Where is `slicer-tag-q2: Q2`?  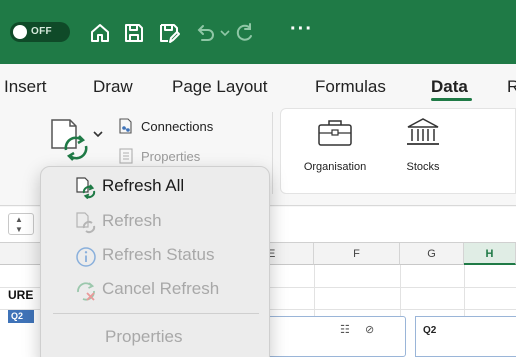
slicer-tag-q2: Q2 is located at coordinates (21, 316).